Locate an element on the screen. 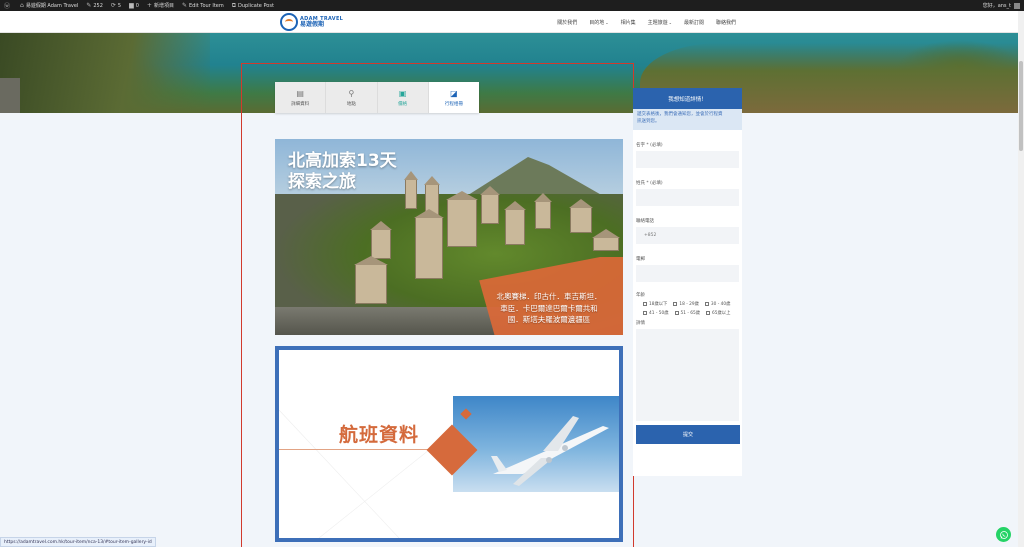 Image resolution: width=1024 pixels, height=547 pixels. whatsapp-button is located at coordinates (1003, 534).